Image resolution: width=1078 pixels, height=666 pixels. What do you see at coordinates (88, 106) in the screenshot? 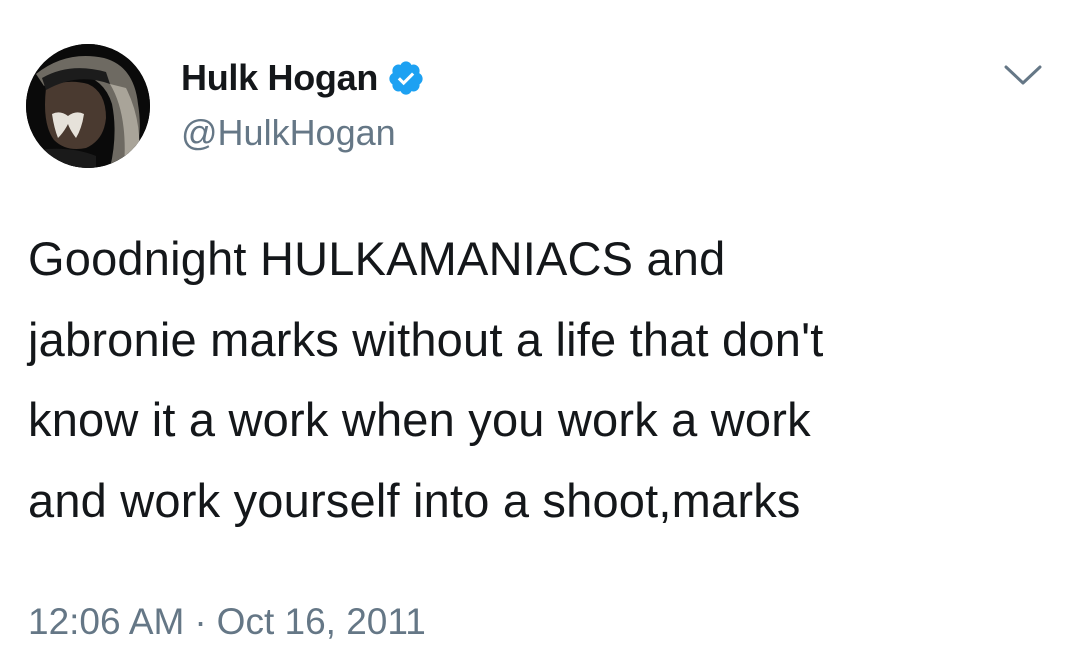
I see `avatar` at bounding box center [88, 106].